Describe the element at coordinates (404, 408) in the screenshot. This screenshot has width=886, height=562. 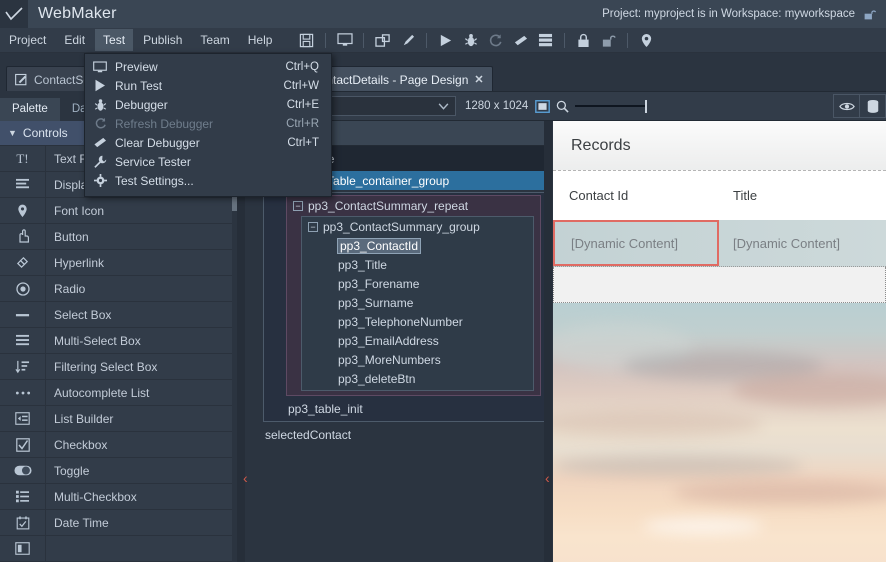
I see `tree-node-table-init: pp3_table_init` at that location.